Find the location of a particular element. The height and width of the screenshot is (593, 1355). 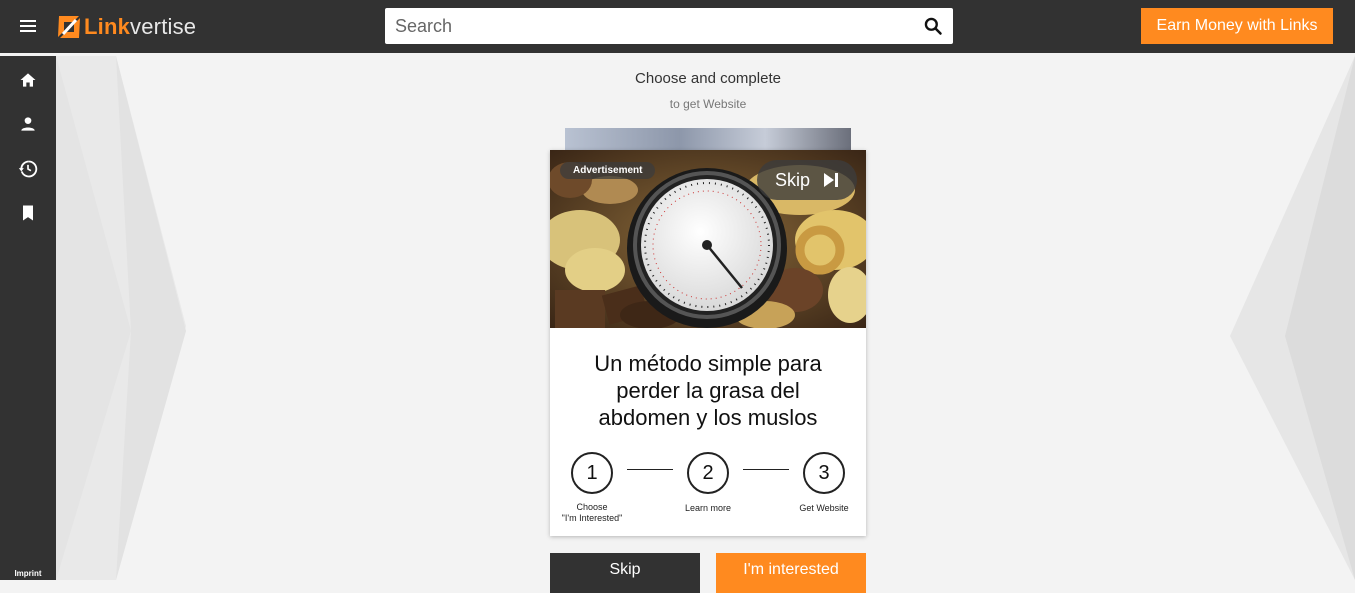

search-input is located at coordinates (645, 26).